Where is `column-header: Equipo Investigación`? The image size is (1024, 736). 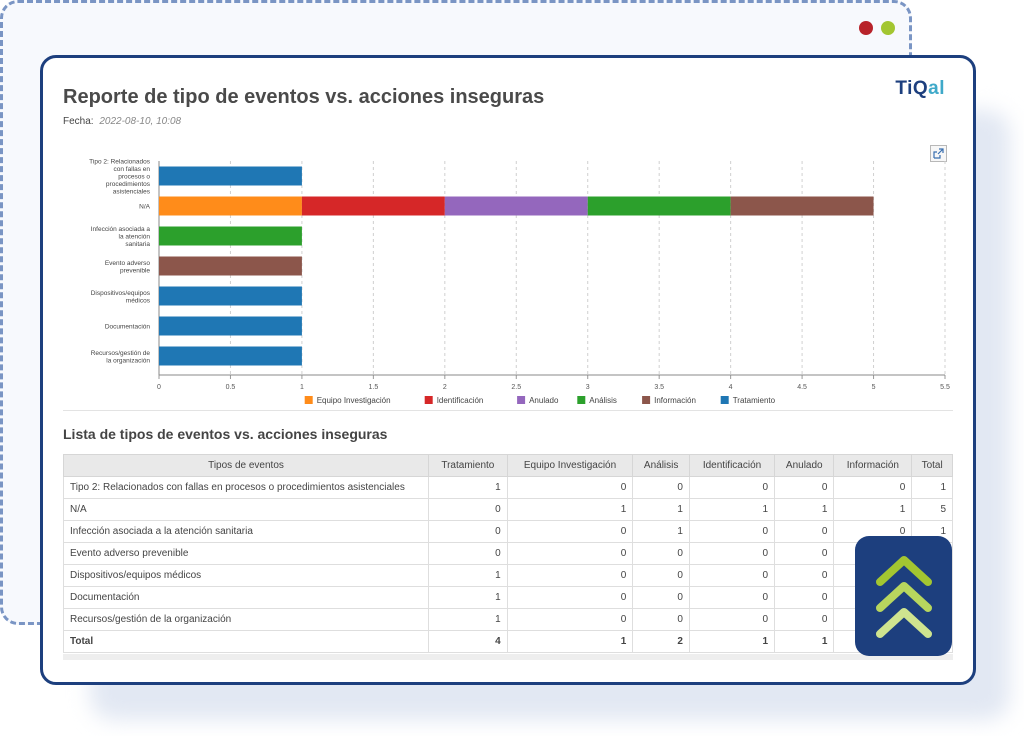
column-header: Equipo Investigación is located at coordinates (570, 465).